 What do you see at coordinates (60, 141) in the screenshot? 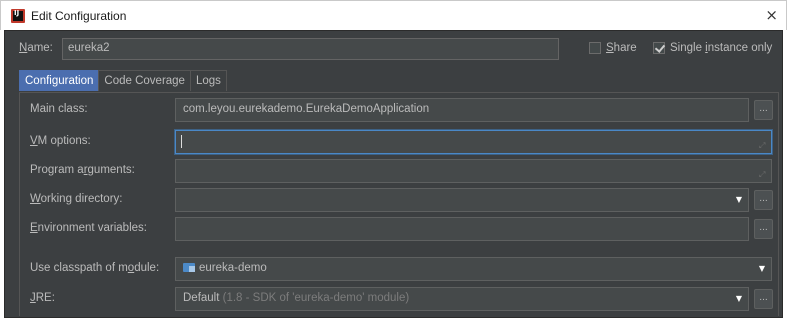
I see `vm-options-label: VM options:` at bounding box center [60, 141].